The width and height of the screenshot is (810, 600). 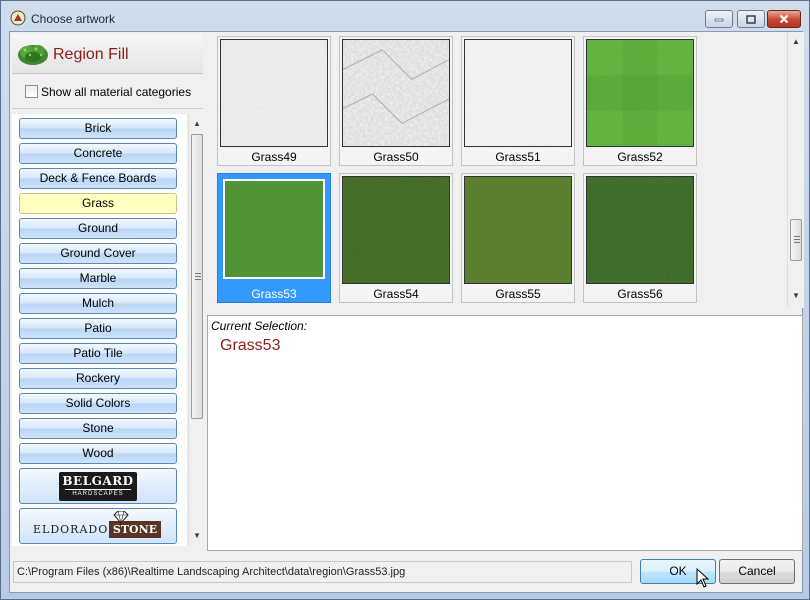 What do you see at coordinates (98, 403) in the screenshot?
I see `category-solid-colors-button: Solid Colors` at bounding box center [98, 403].